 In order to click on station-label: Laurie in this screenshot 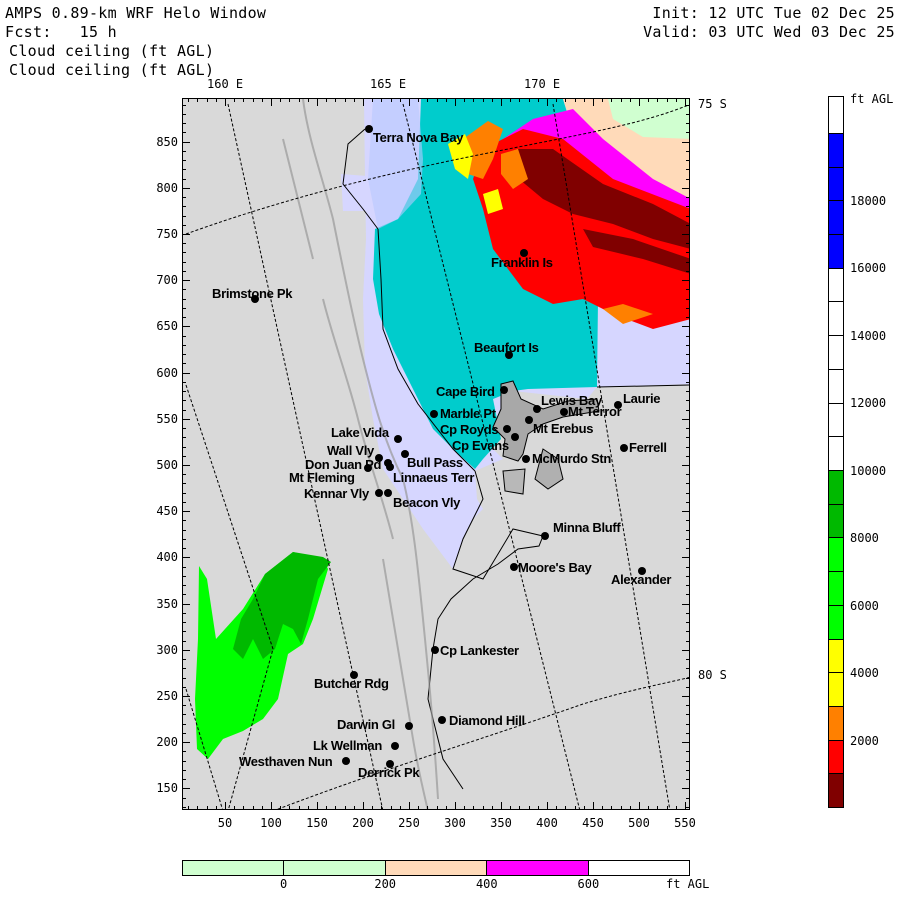, I will do `click(642, 398)`.